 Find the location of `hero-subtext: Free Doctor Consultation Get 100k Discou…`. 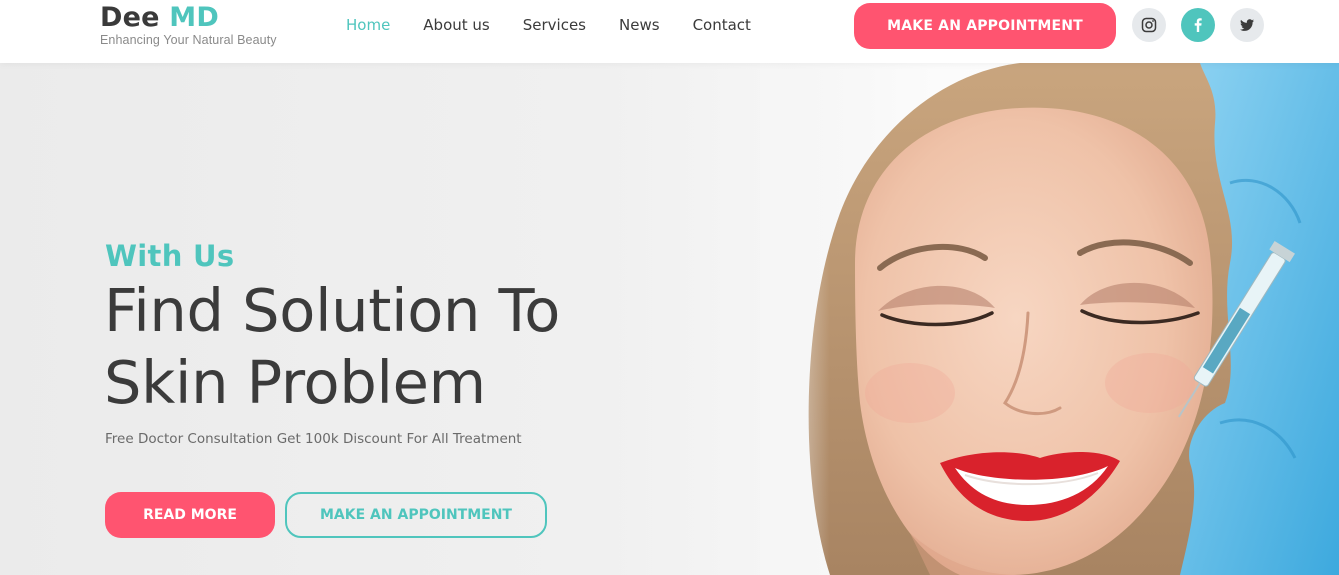

hero-subtext: Free Doctor Consultation Get 100k Discou… is located at coordinates (313, 439).